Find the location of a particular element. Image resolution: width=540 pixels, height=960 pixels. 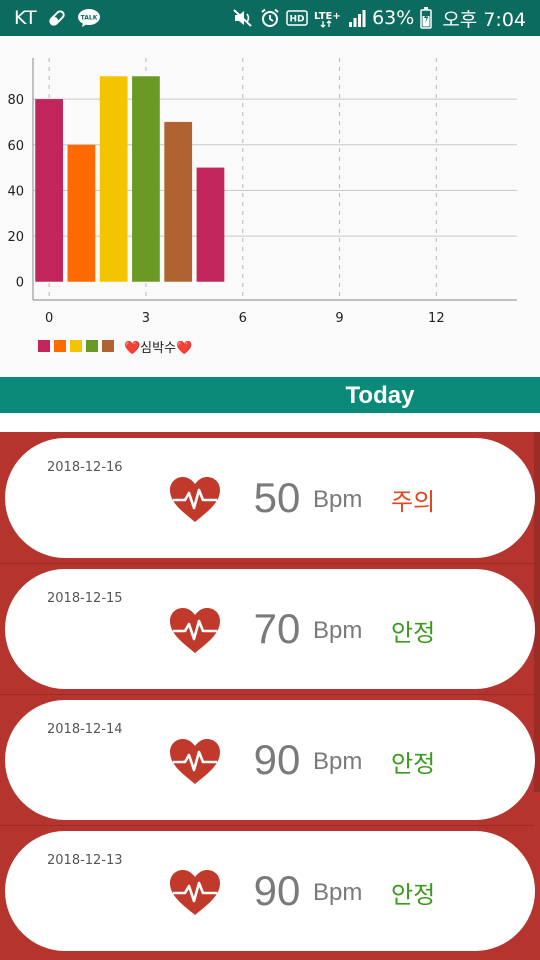

record-bpm: 70 is located at coordinates (277, 628).